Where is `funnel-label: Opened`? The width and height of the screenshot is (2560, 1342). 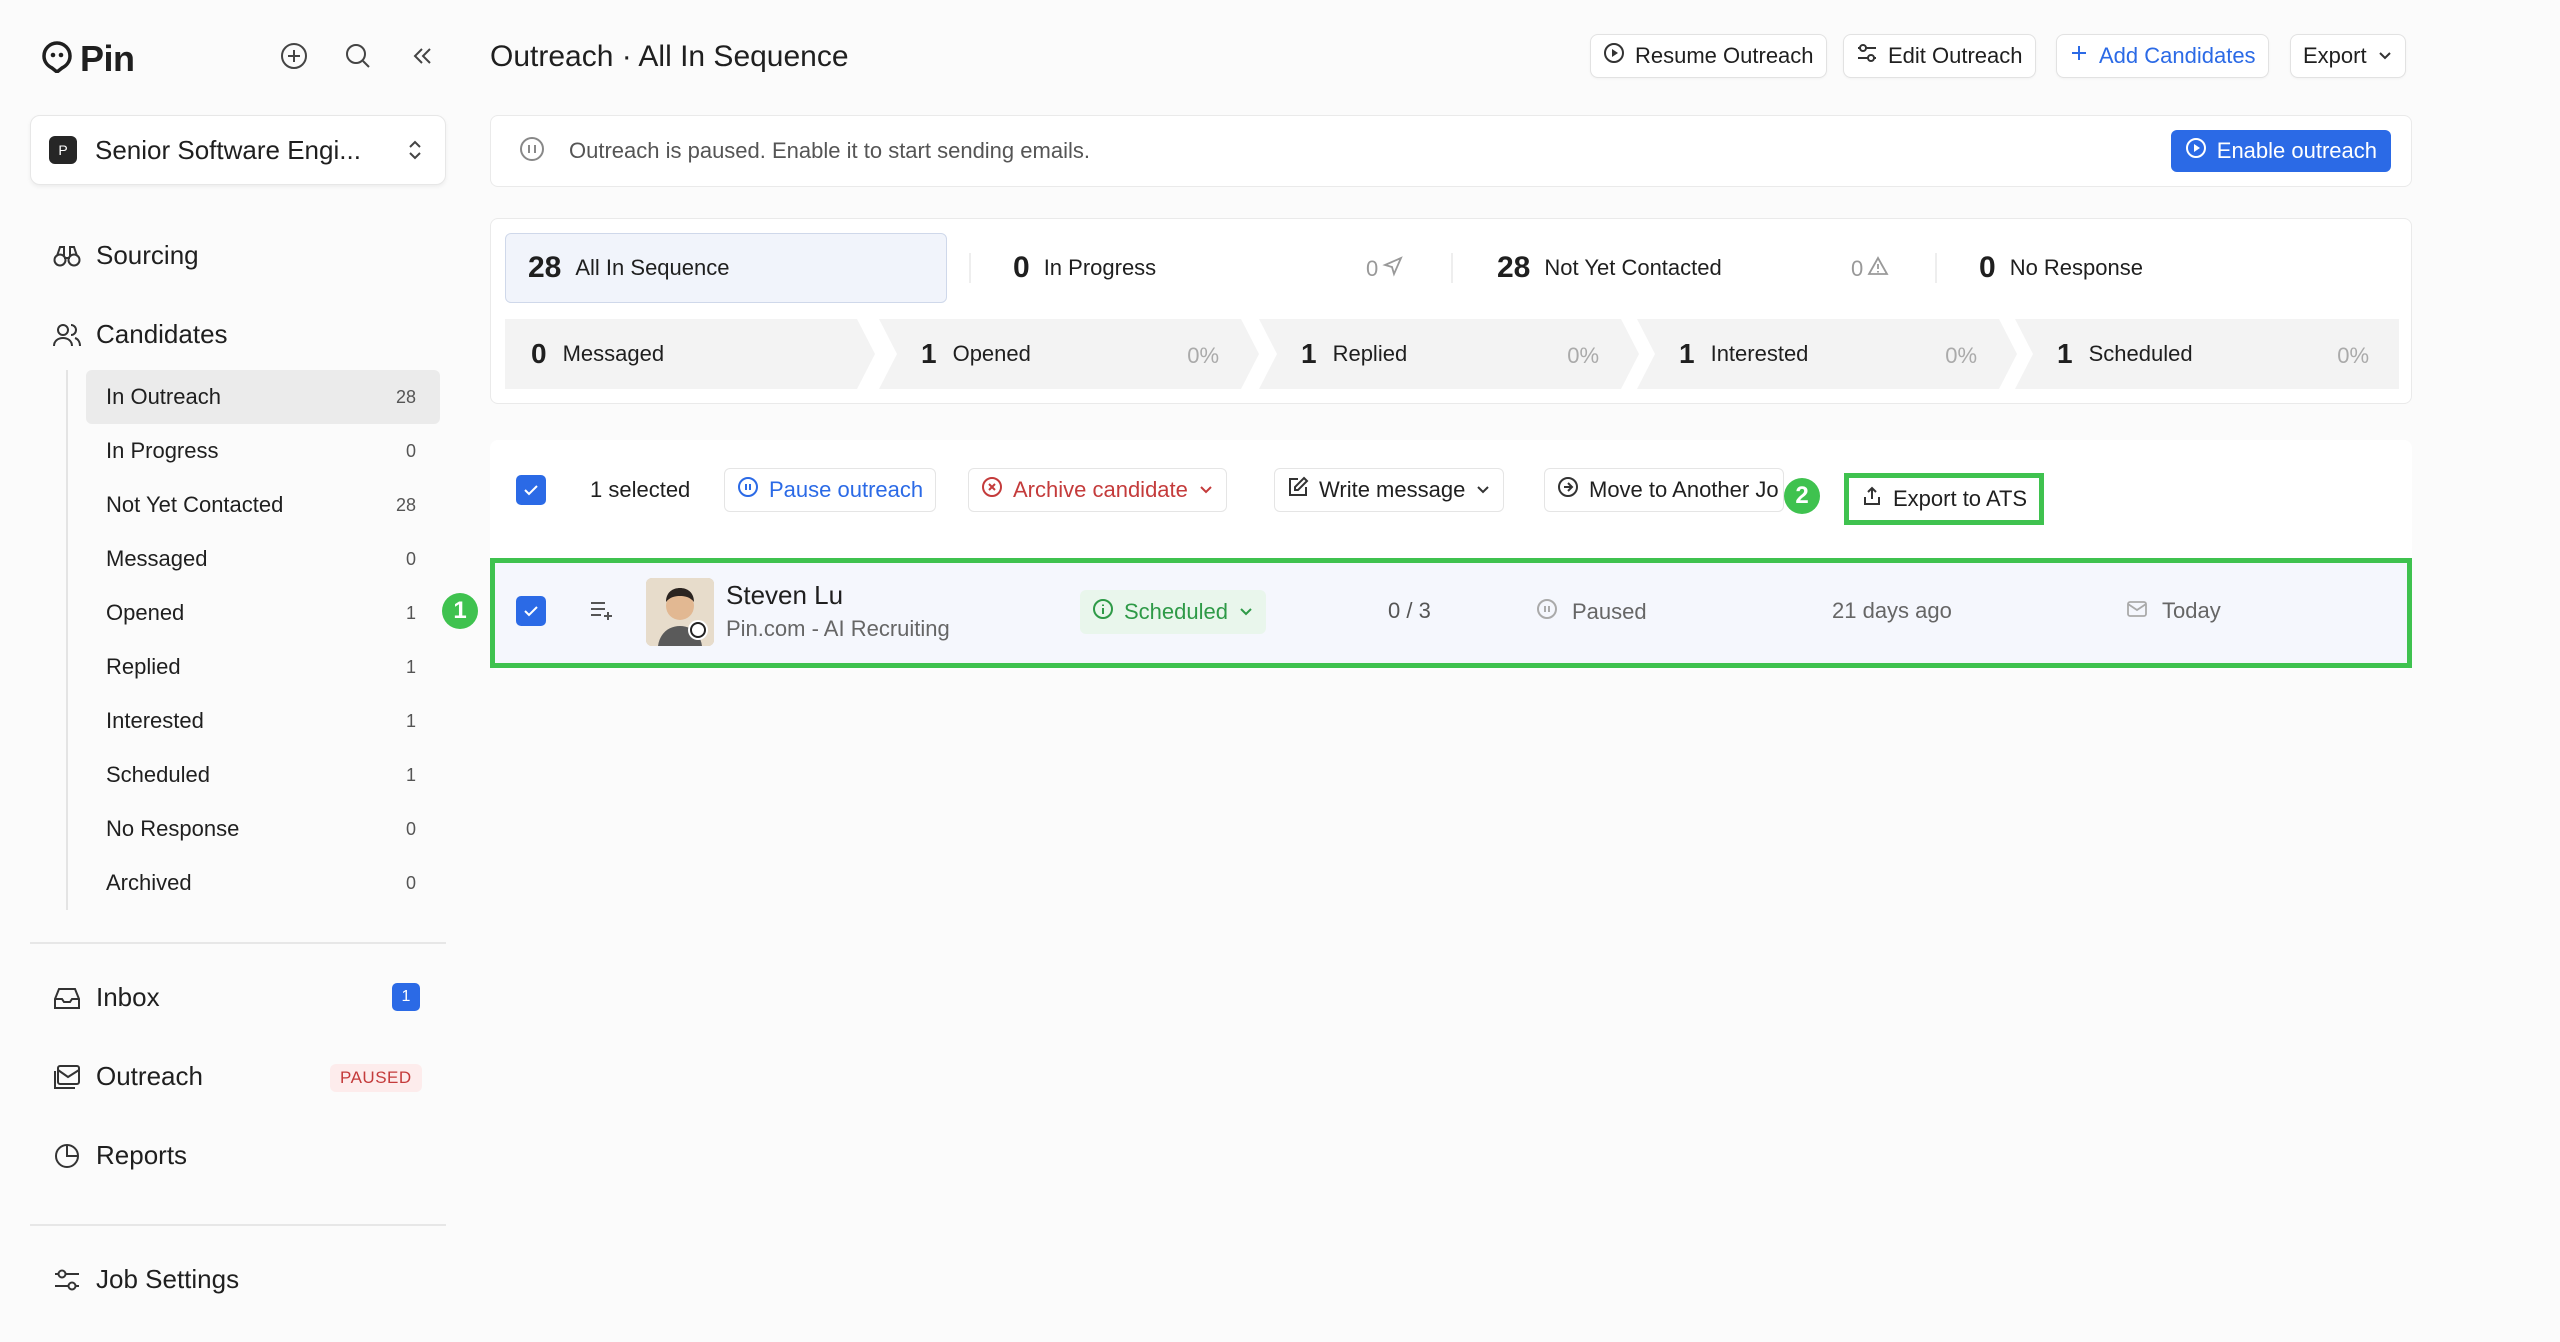 funnel-label: Opened is located at coordinates (991, 353).